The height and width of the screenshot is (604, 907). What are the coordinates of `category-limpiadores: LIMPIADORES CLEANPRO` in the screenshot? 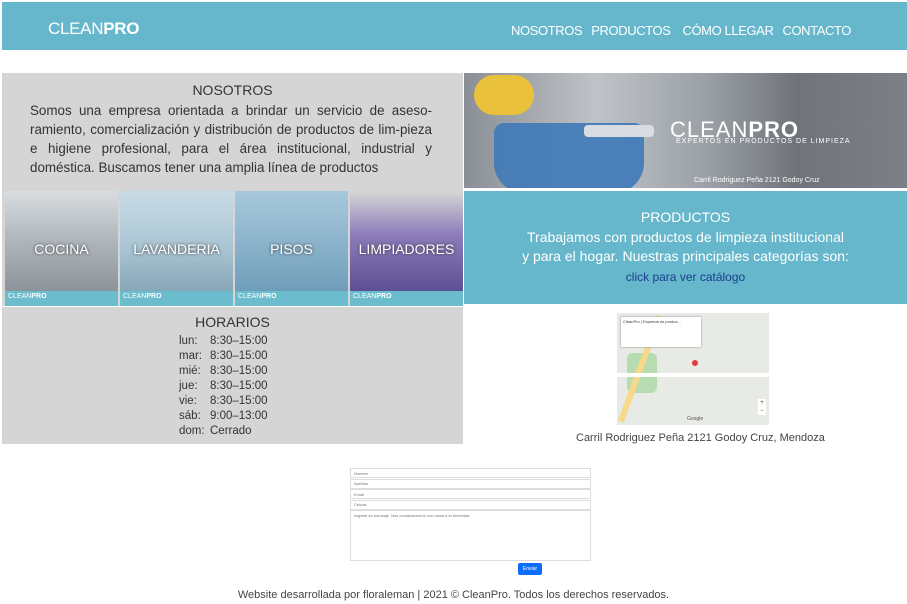 It's located at (406, 248).